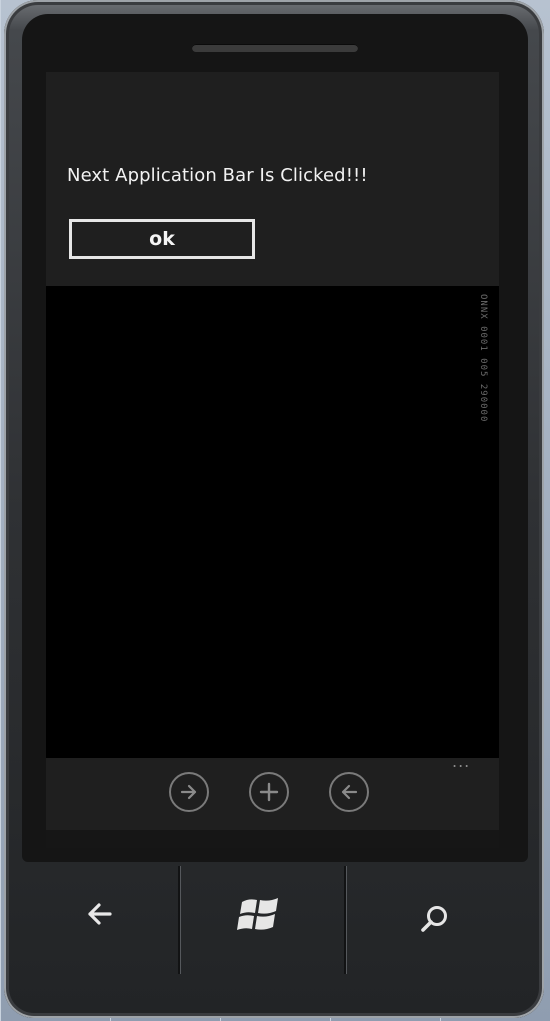 The image size is (550, 1021). I want to click on plus-icon, so click(269, 792).